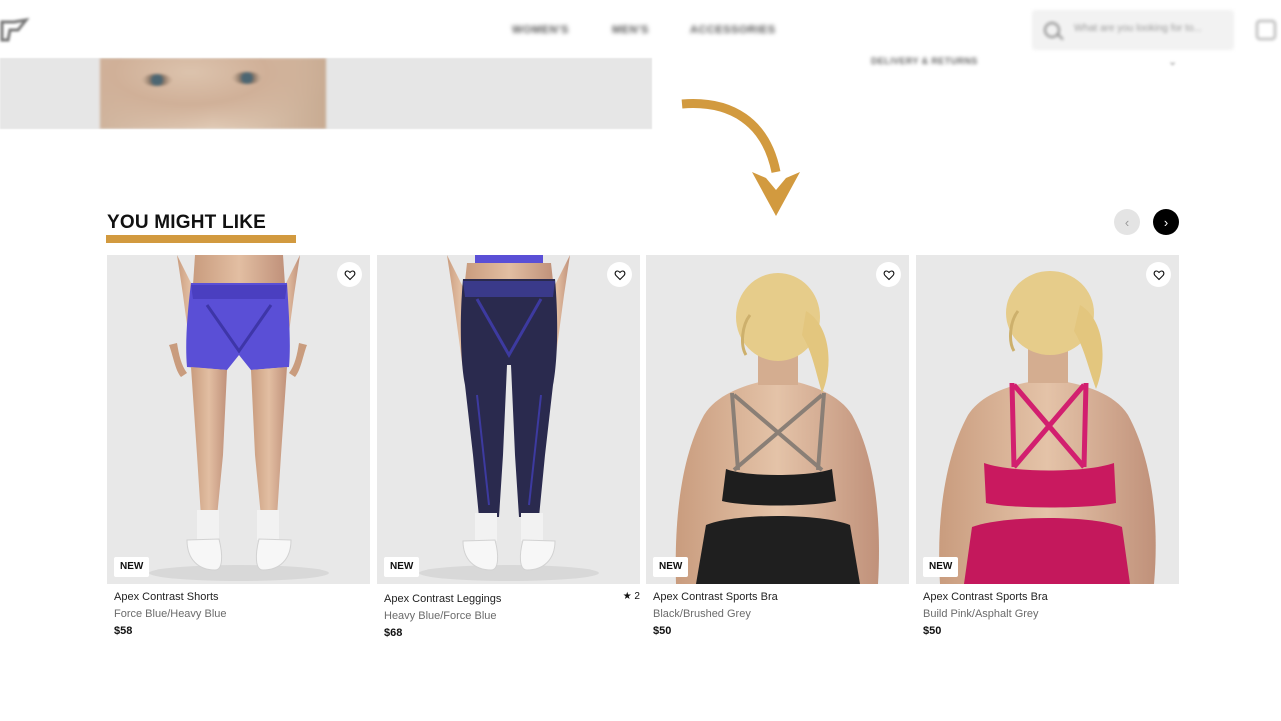  I want to click on hero-banner, so click(326, 93).